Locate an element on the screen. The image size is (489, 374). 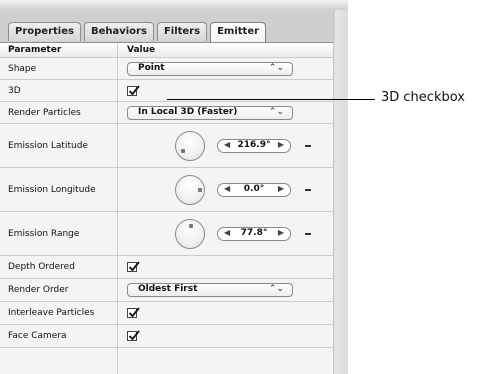
tab-behaviors: Behaviors is located at coordinates (118, 31).